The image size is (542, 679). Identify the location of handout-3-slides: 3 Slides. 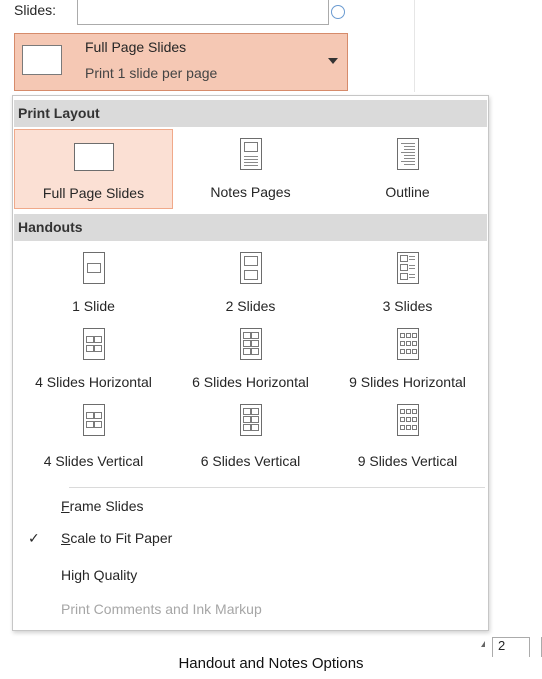
(407, 284).